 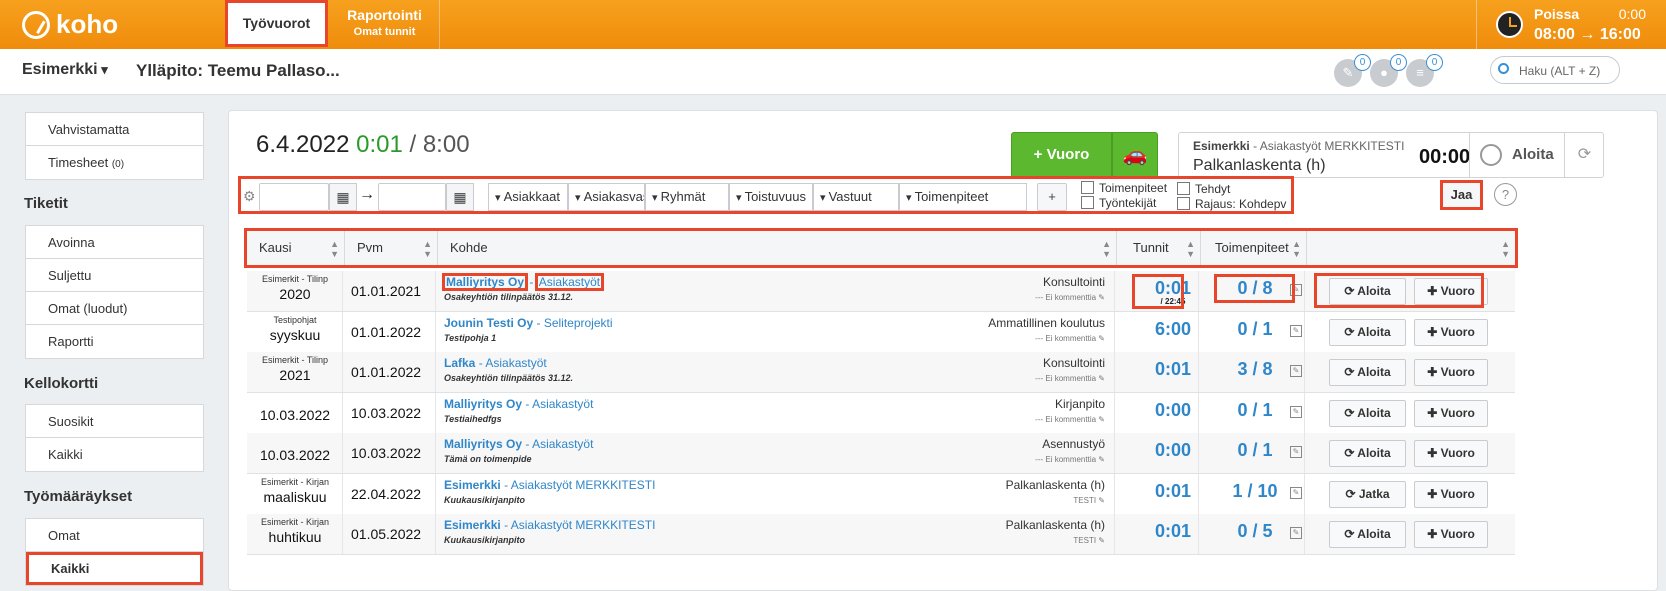 I want to click on date-to-input, so click(x=412, y=197).